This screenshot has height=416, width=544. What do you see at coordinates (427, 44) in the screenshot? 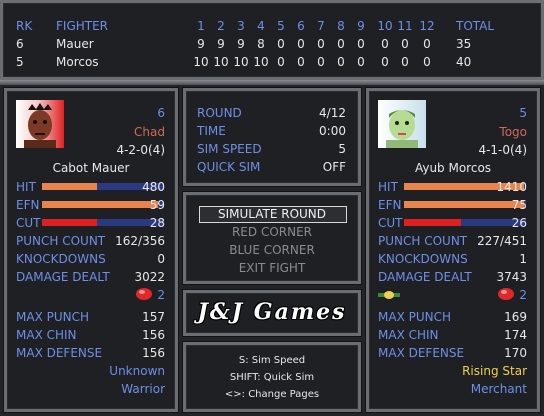
I see `row1-scores-round-12: 0` at bounding box center [427, 44].